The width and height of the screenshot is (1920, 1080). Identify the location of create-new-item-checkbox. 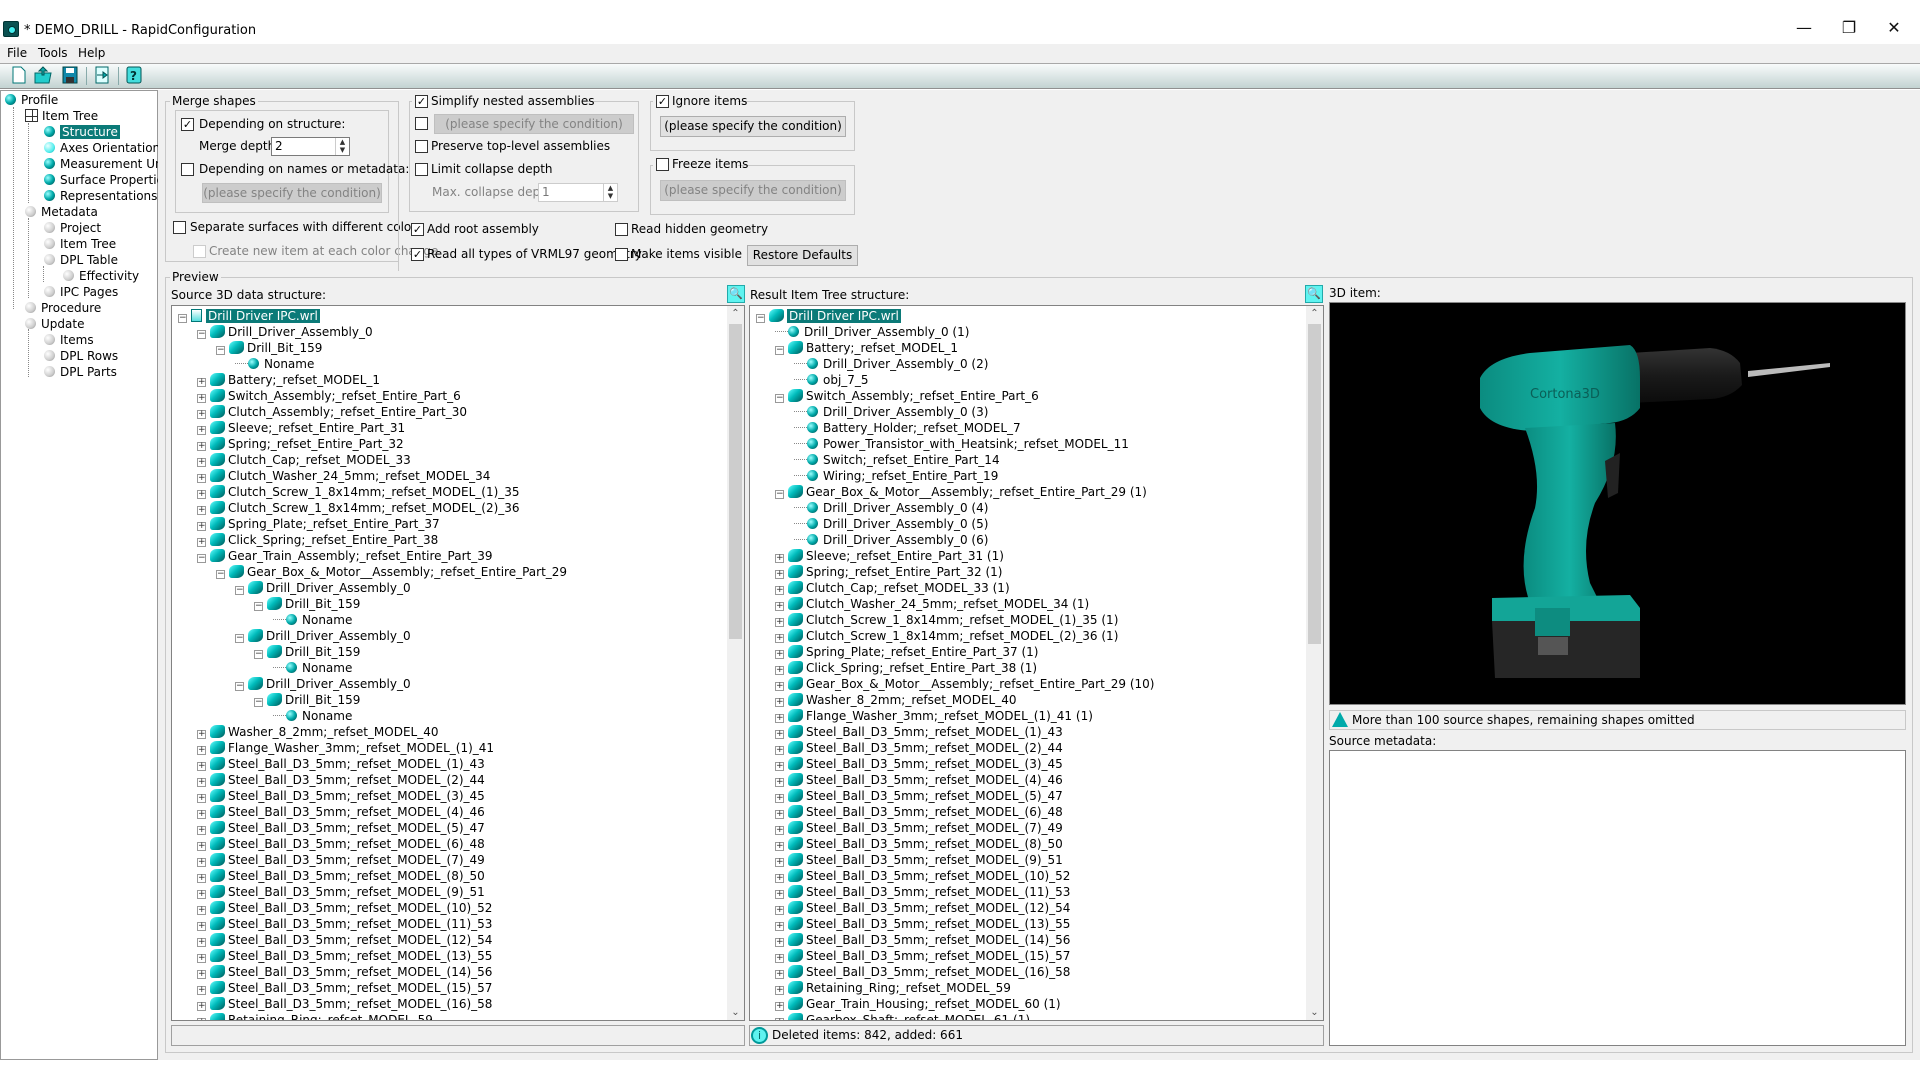
(199, 251).